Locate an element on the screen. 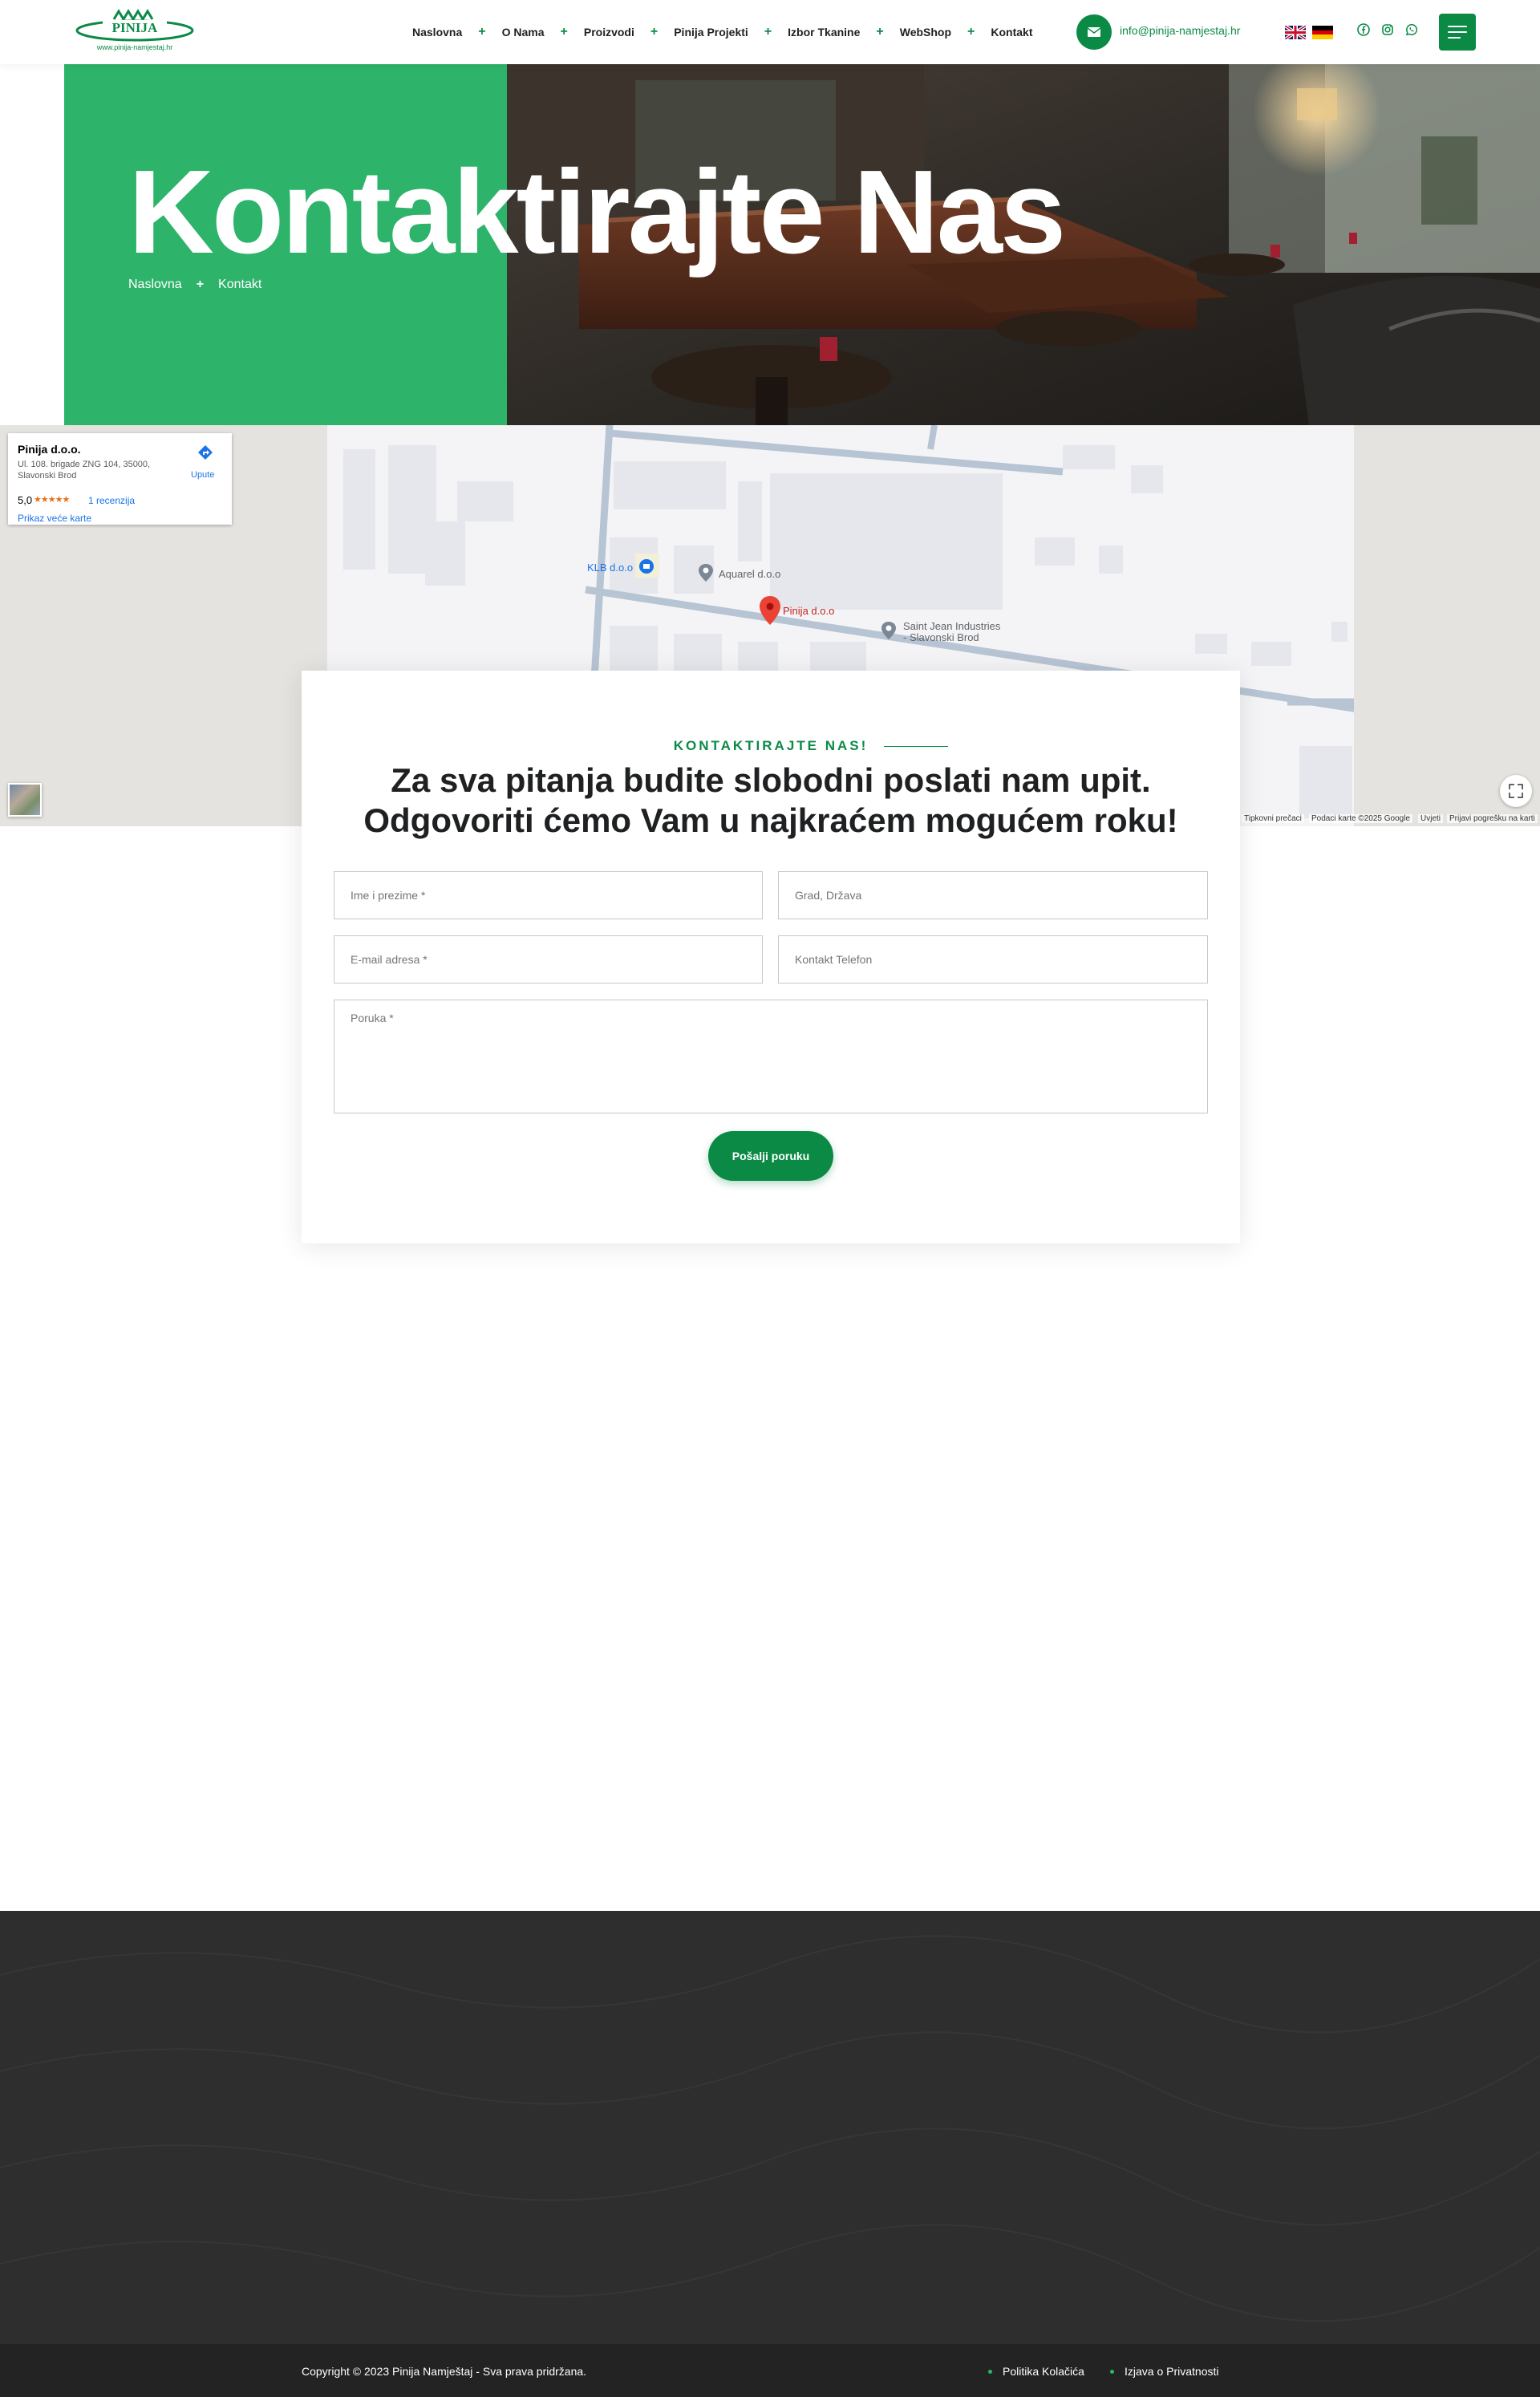 The height and width of the screenshot is (2397, 1540). privacy-statement-link: Izjava o Privatnosti is located at coordinates (1172, 2371).